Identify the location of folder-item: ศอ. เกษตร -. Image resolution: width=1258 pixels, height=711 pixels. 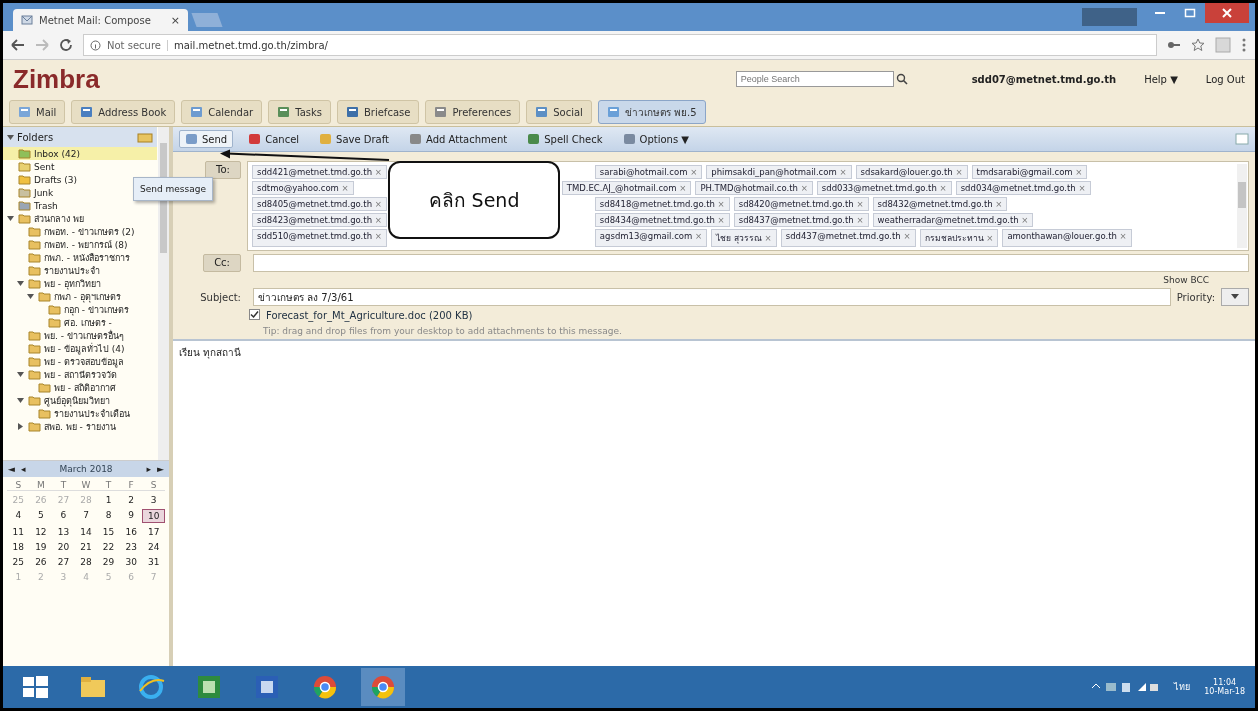
(80, 322).